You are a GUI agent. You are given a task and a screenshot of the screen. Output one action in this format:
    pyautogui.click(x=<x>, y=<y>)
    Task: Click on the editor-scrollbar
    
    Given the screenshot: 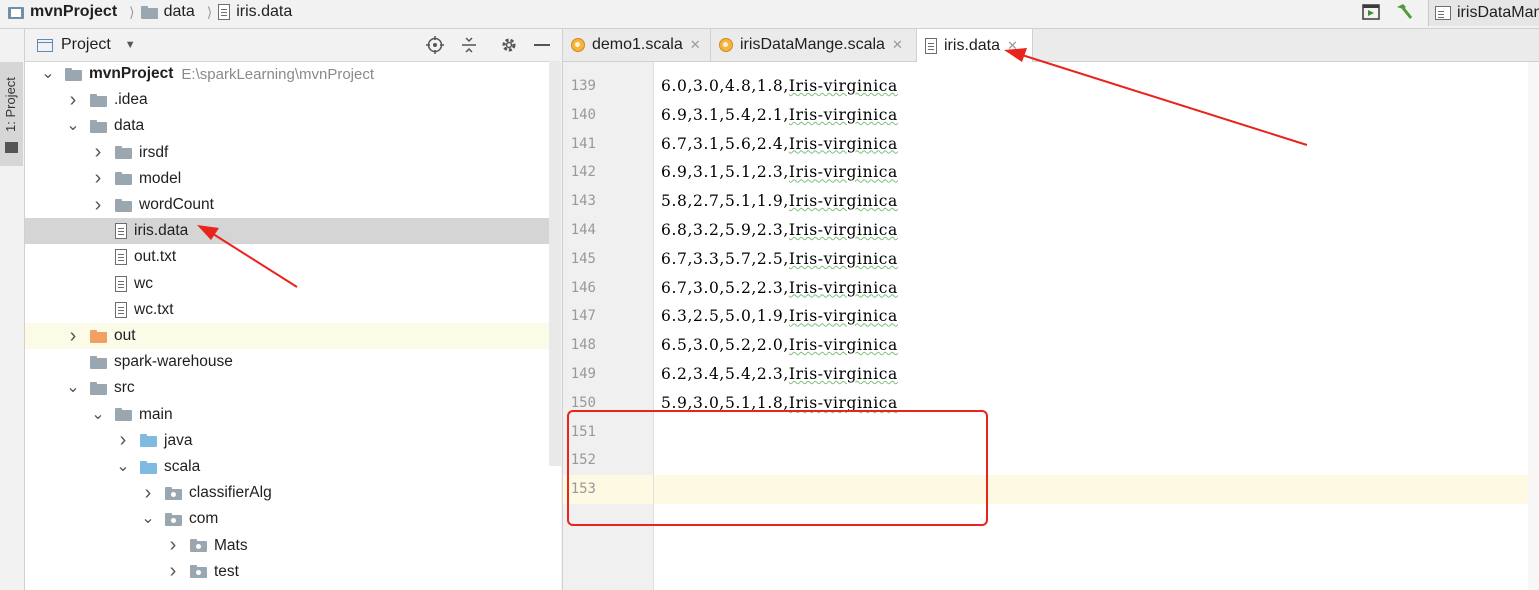 What is the action you would take?
    pyautogui.click(x=1533, y=326)
    